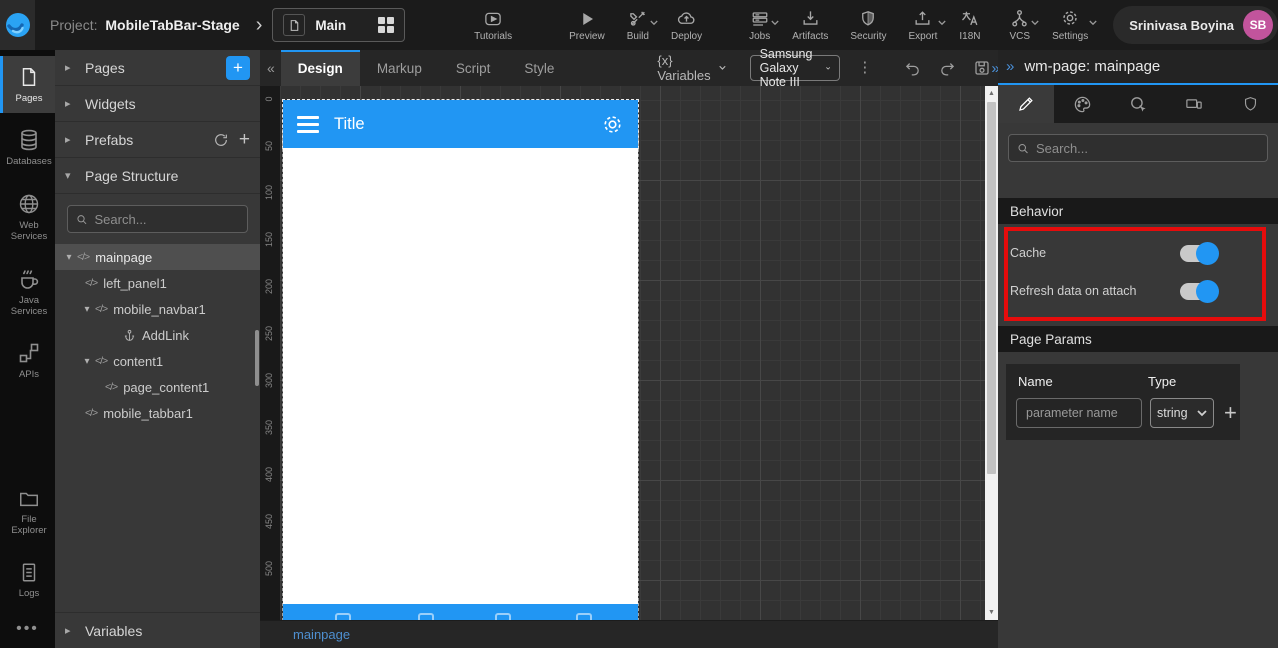 The width and height of the screenshot is (1278, 648). What do you see at coordinates (157, 68) in the screenshot?
I see `section-pages: ▸ Pages +` at bounding box center [157, 68].